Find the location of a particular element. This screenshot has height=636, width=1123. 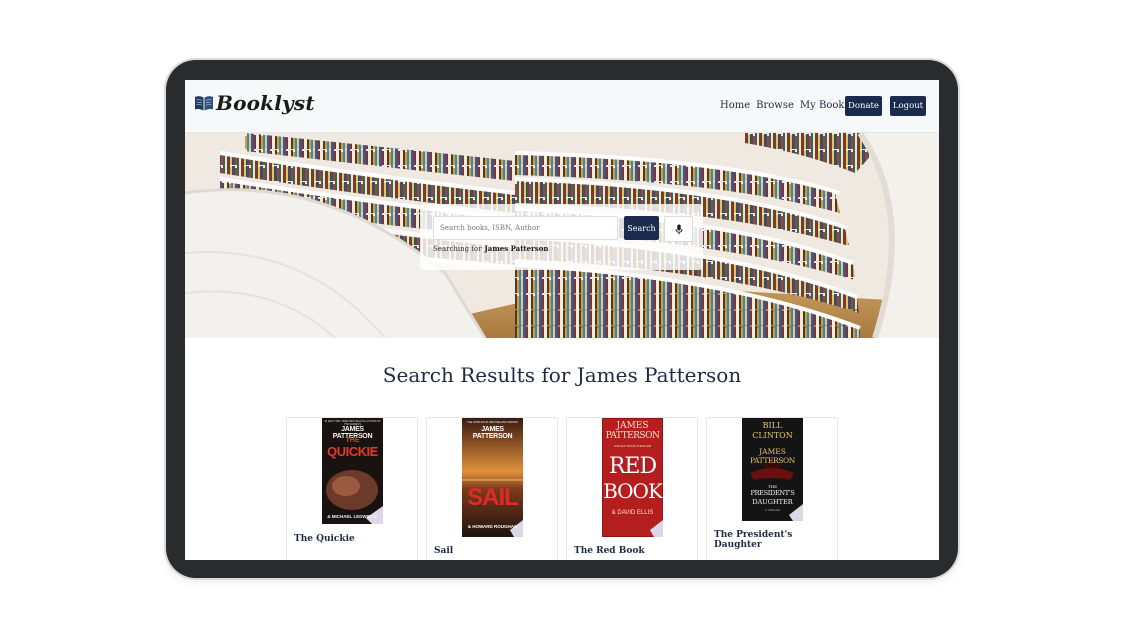

cover-top-line: THE WORLD'S #1 BESTSELLING WRITER is located at coordinates (492, 422).